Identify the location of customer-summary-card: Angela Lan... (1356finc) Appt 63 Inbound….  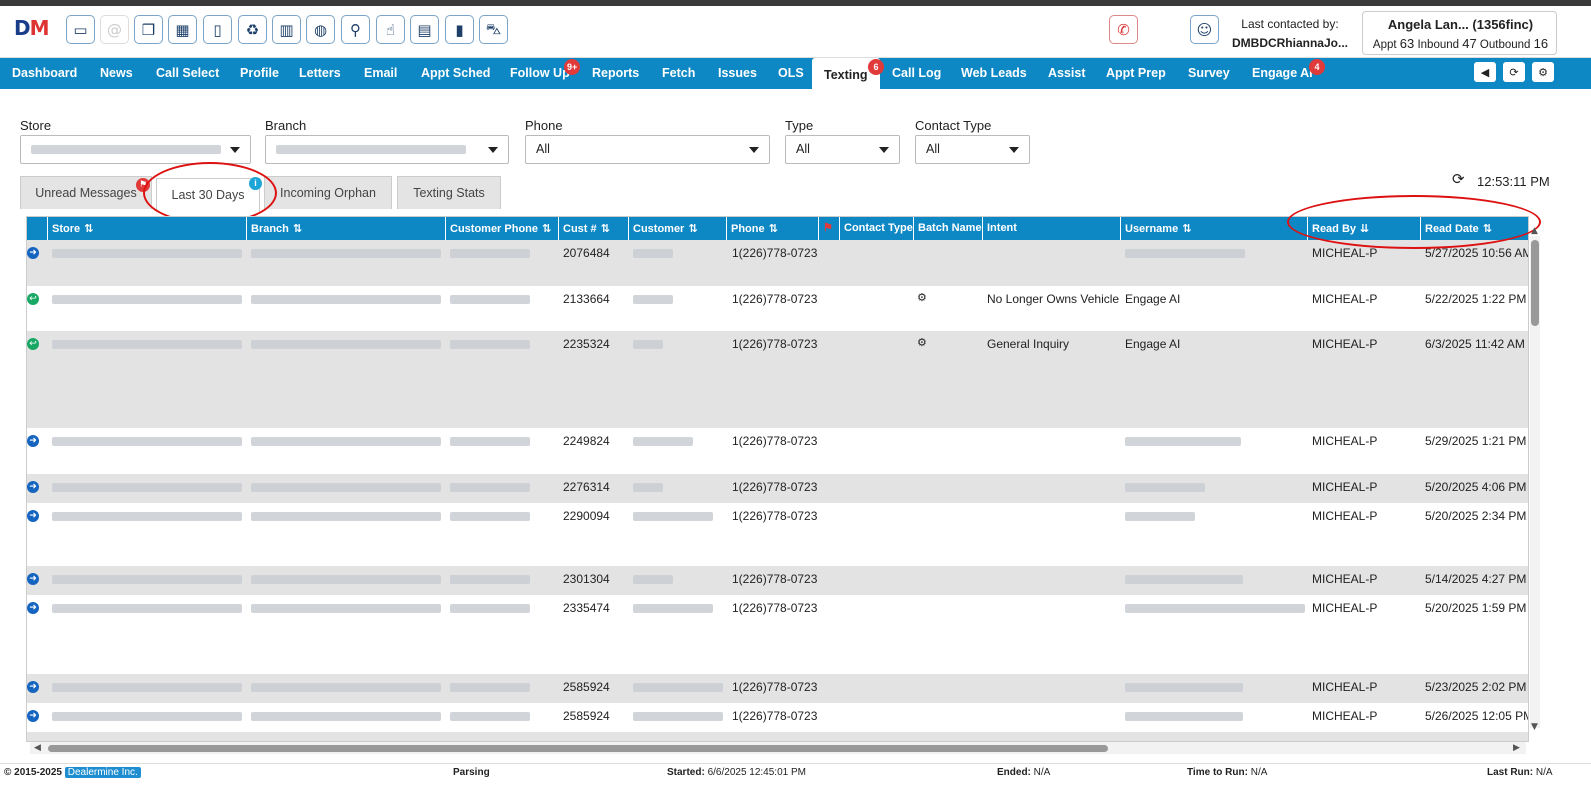
(1459, 33).